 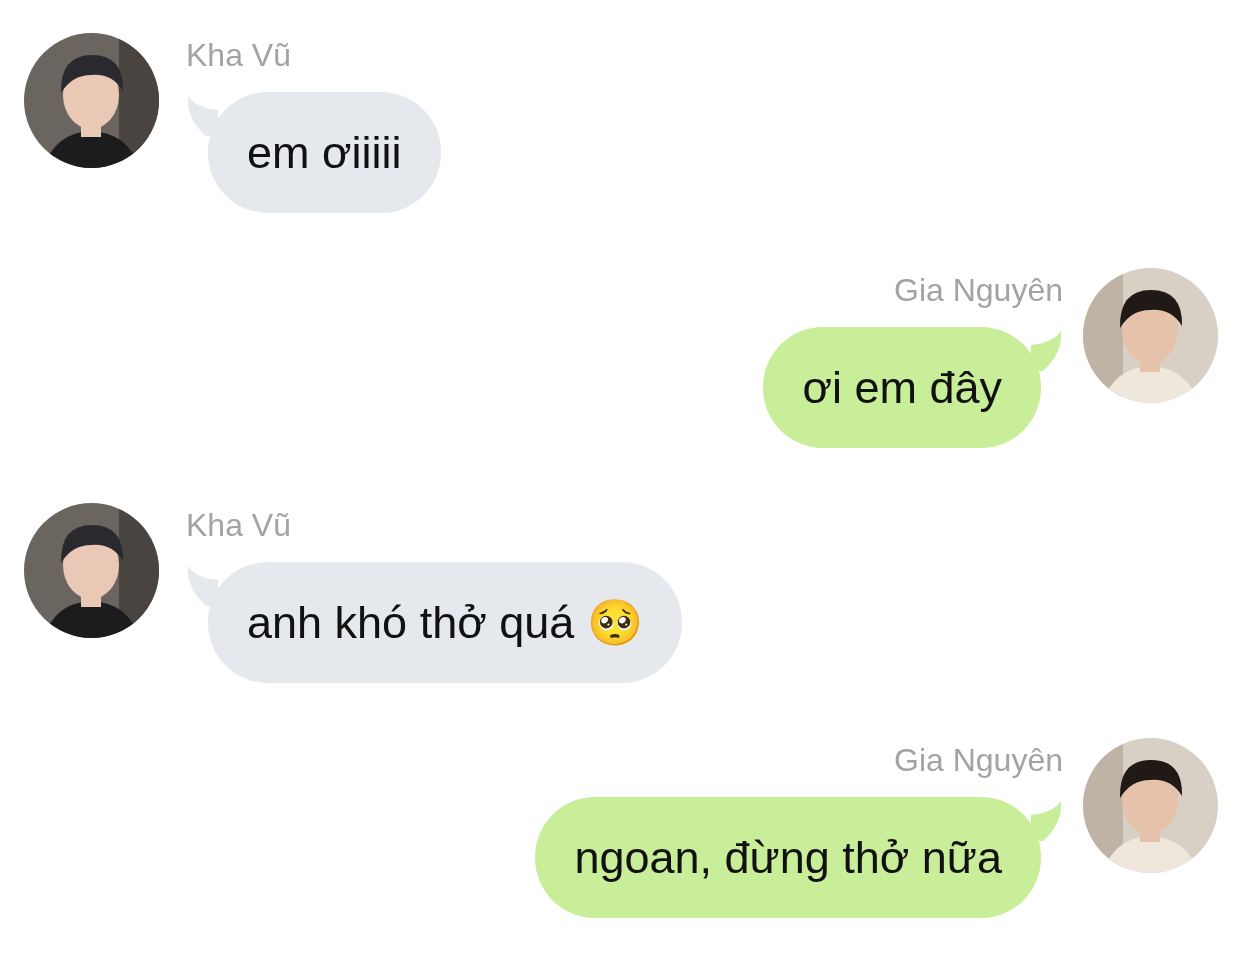 I want to click on message-bubble: ơi em đây, so click(x=902, y=387).